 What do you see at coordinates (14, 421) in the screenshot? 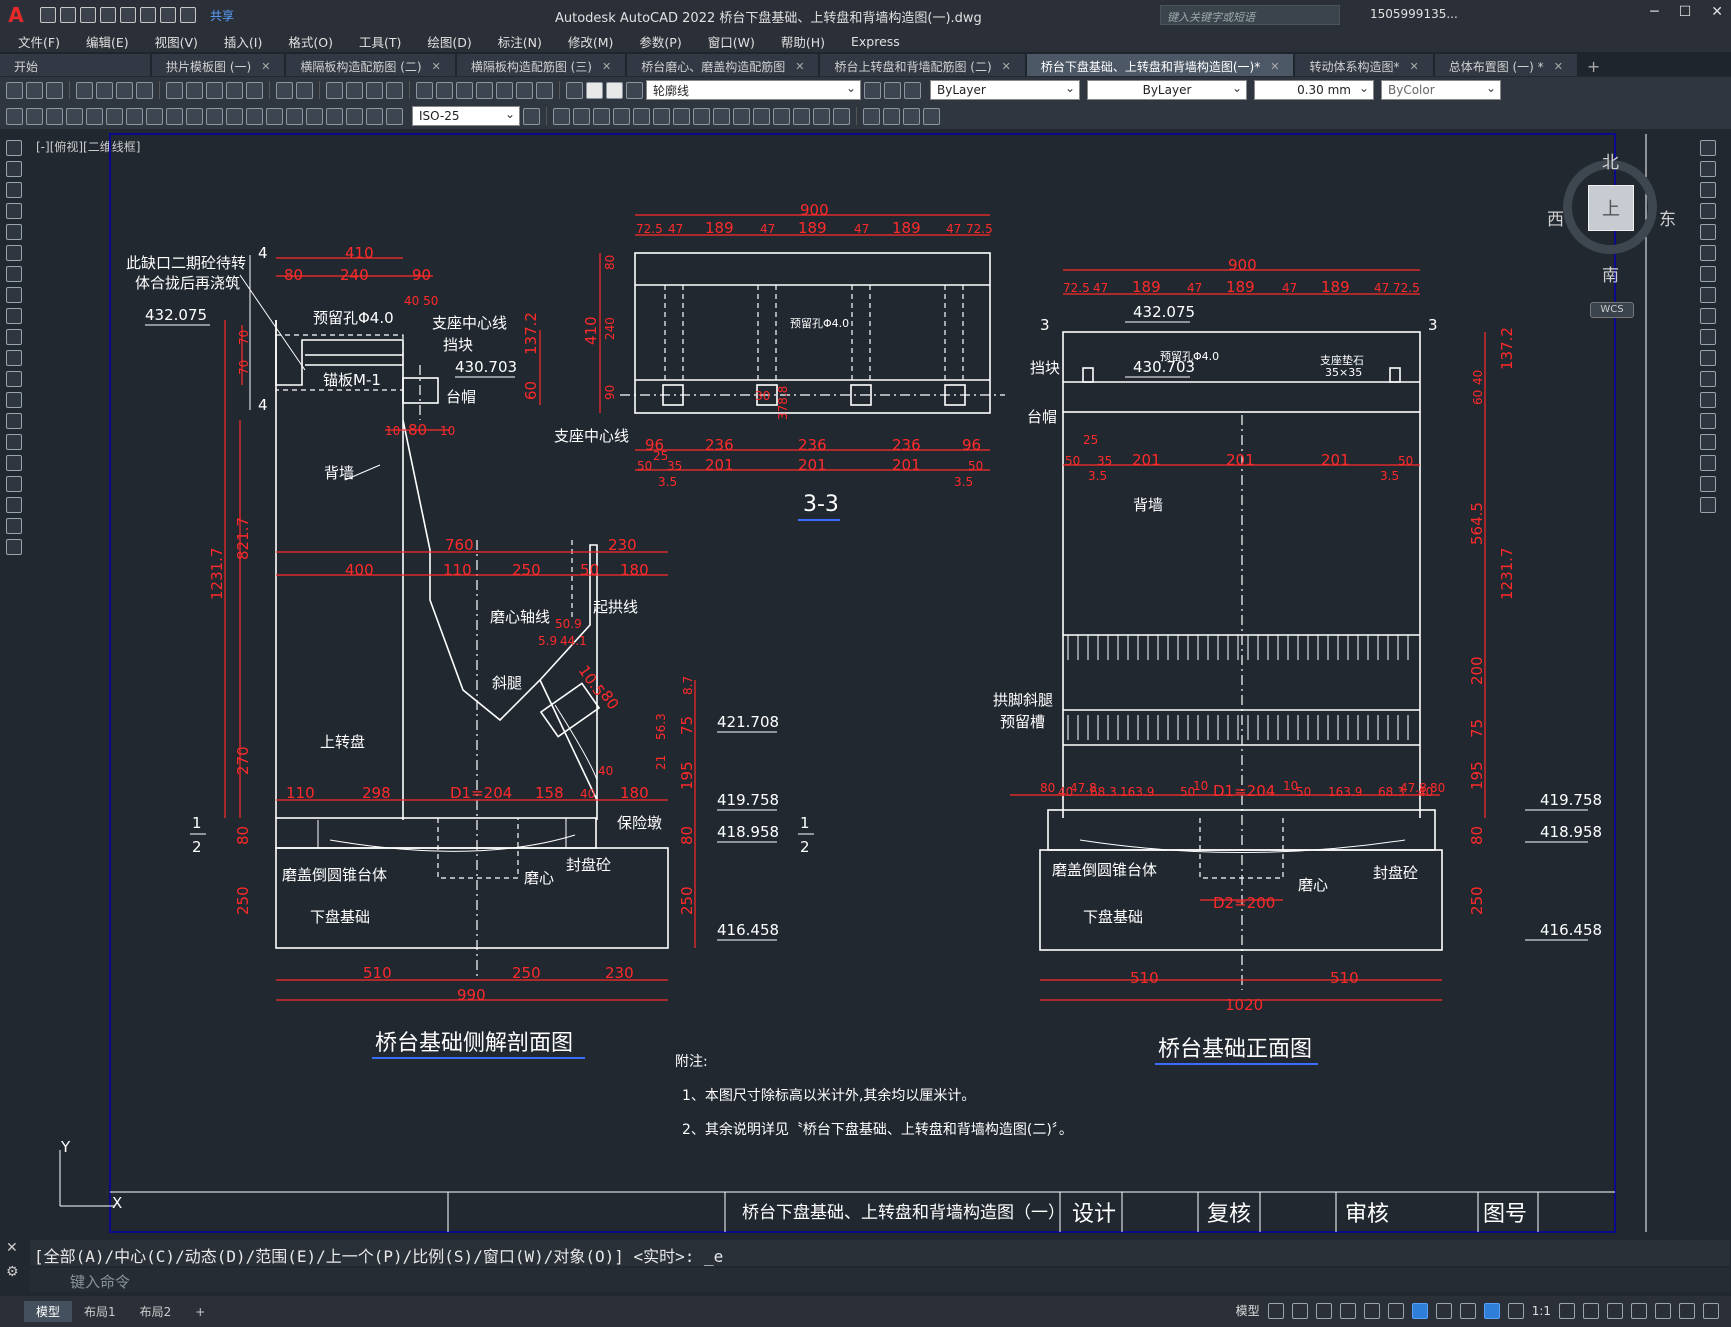
I see `point-icon` at bounding box center [14, 421].